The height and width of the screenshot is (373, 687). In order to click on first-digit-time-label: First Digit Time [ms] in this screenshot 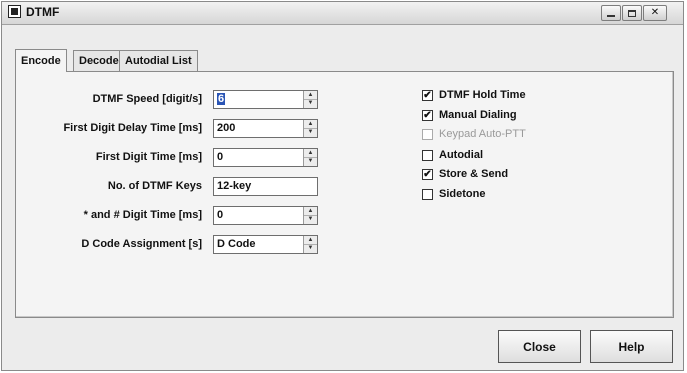, I will do `click(148, 157)`.